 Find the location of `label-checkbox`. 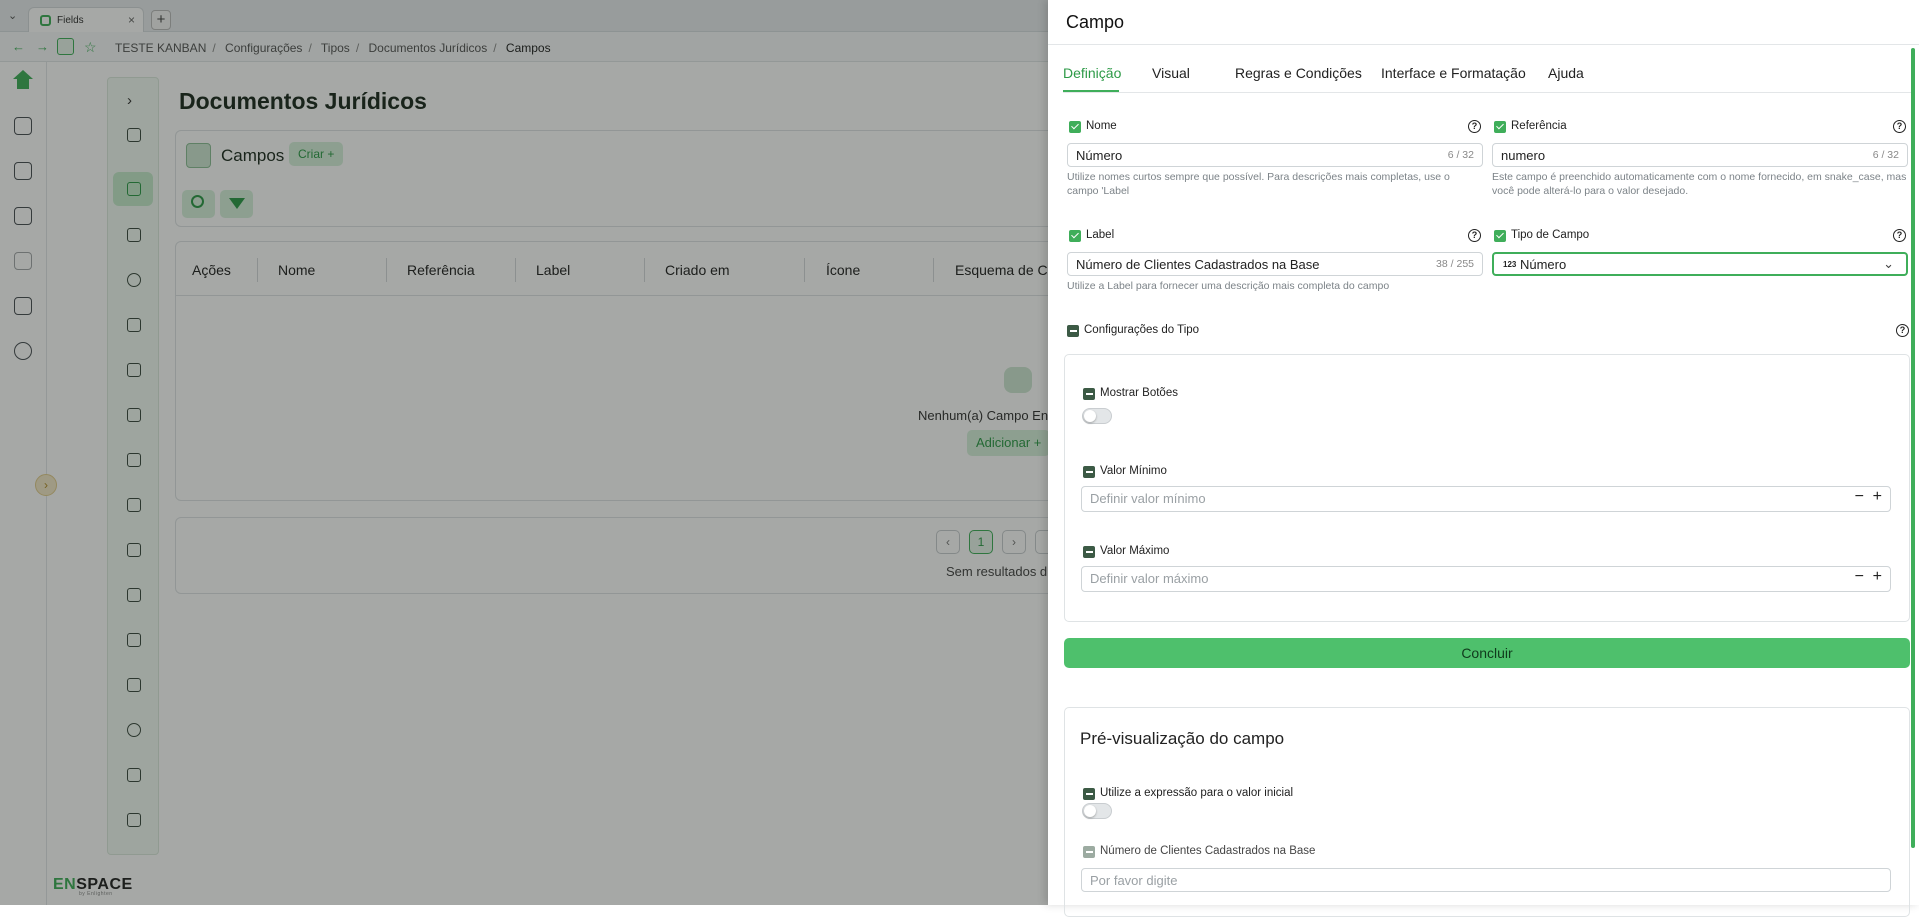

label-checkbox is located at coordinates (1075, 236).